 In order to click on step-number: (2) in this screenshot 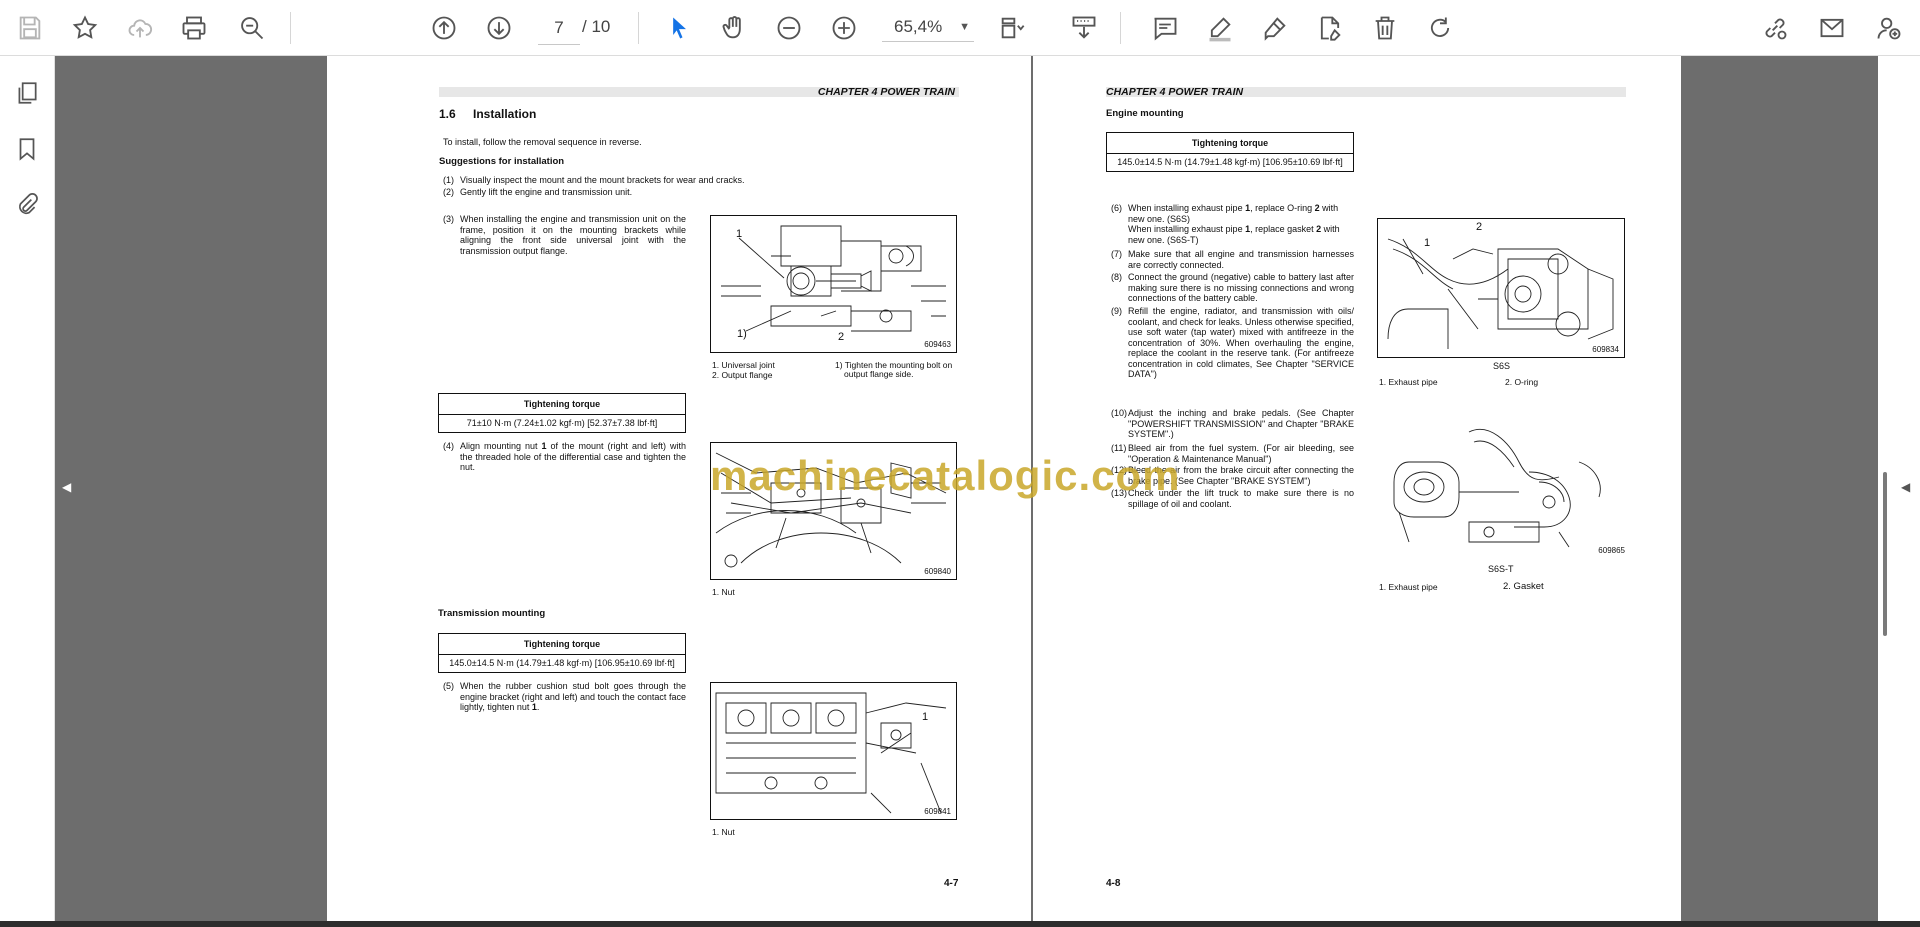, I will do `click(448, 192)`.